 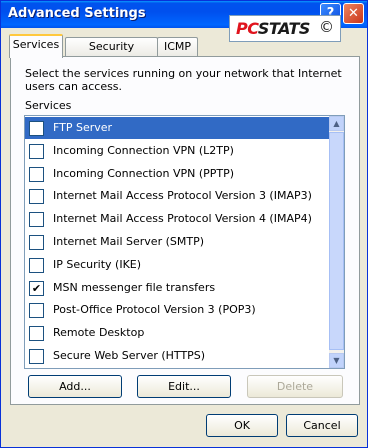 I want to click on tab-services: Services, so click(x=36, y=46).